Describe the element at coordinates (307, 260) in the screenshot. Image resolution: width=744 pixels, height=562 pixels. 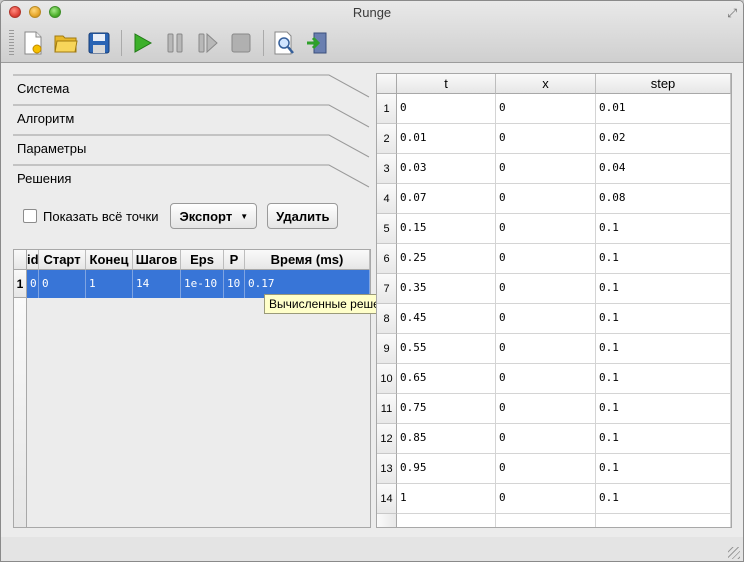
I see `column-header-time: Время (ms)` at that location.